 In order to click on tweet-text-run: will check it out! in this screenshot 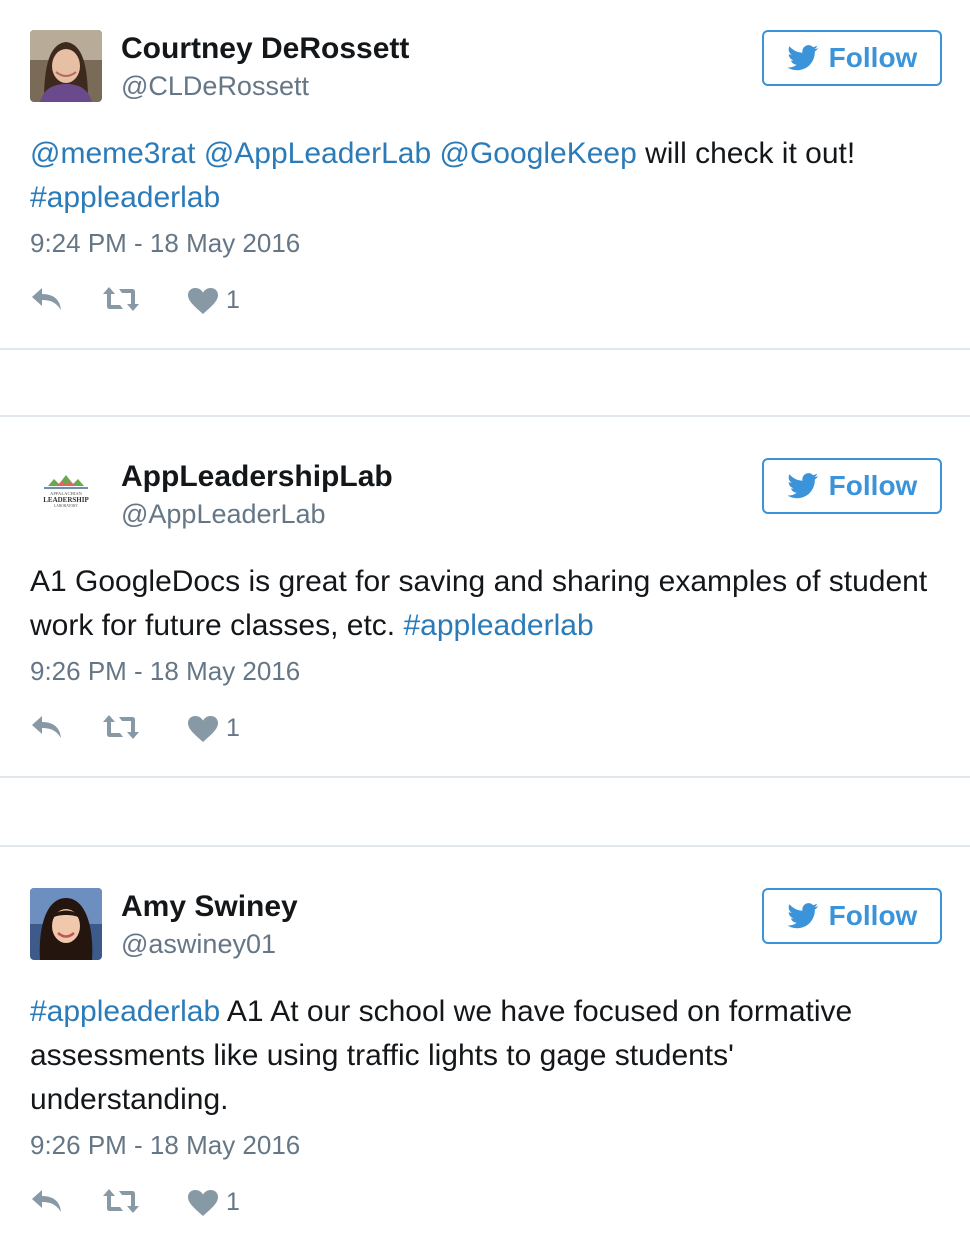, I will do `click(746, 153)`.